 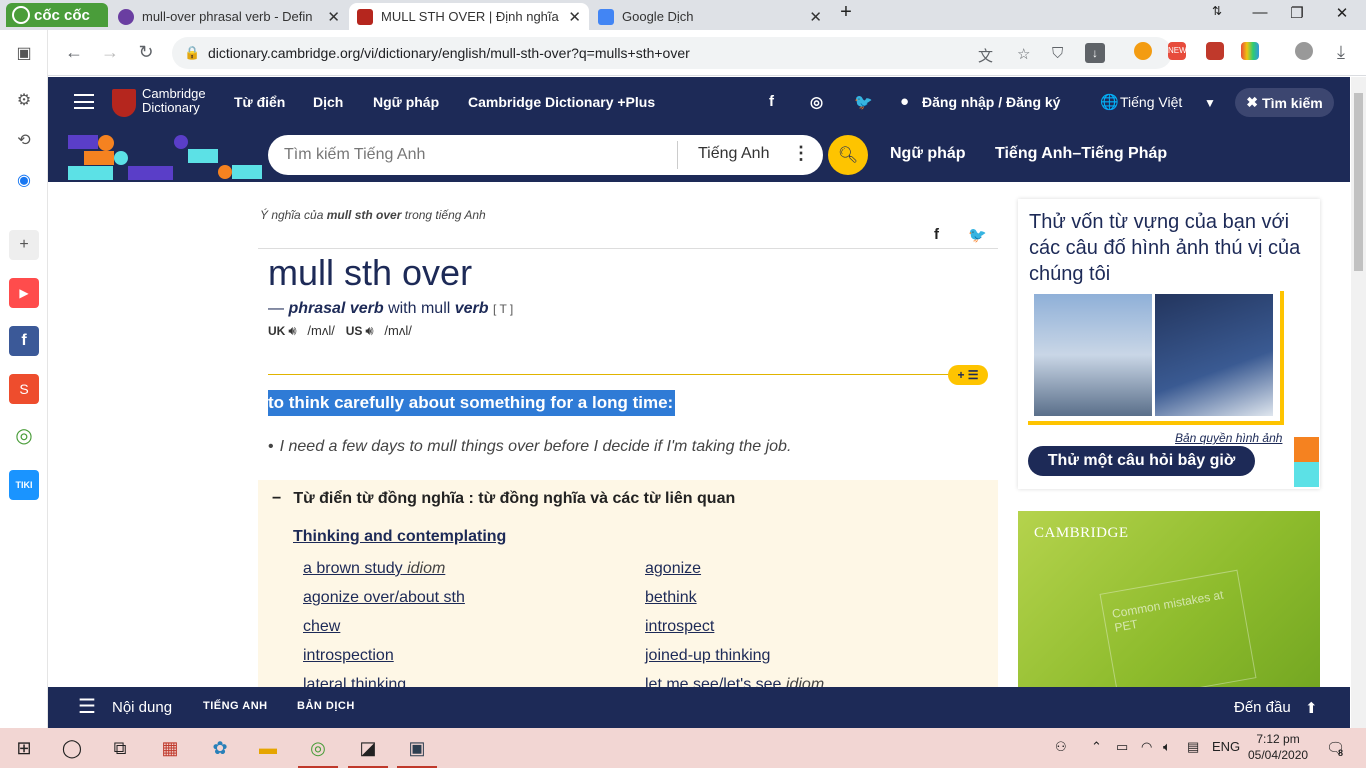 I want to click on tiki-icon: TIKI, so click(x=24, y=485).